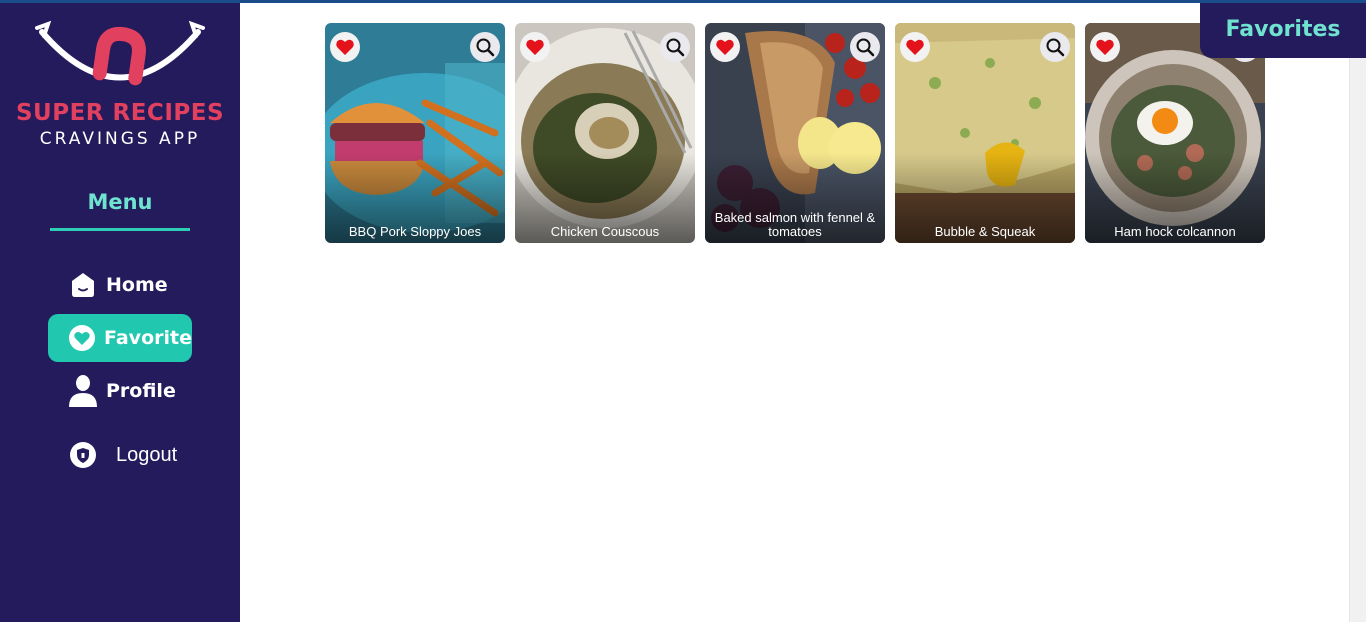  I want to click on section-title-badge: Favorites, so click(1283, 29).